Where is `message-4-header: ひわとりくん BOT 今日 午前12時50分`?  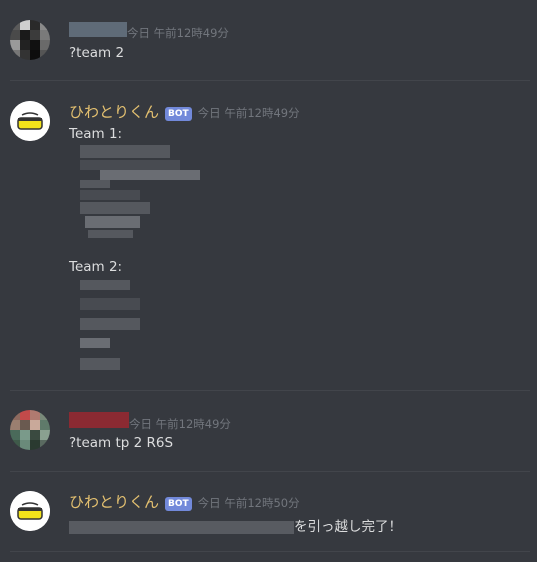
message-4-header: ひわとりくん BOT 今日 午前12時50分 is located at coordinates (184, 501).